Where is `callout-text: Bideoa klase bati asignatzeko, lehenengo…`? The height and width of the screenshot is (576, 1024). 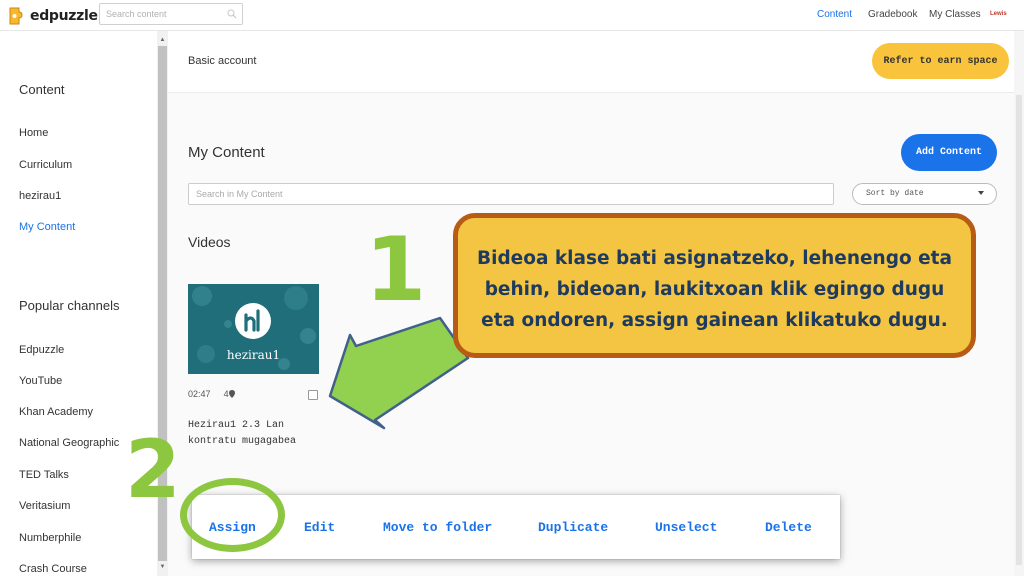 callout-text: Bideoa klase bati asignatzeko, lehenengo… is located at coordinates (714, 289).